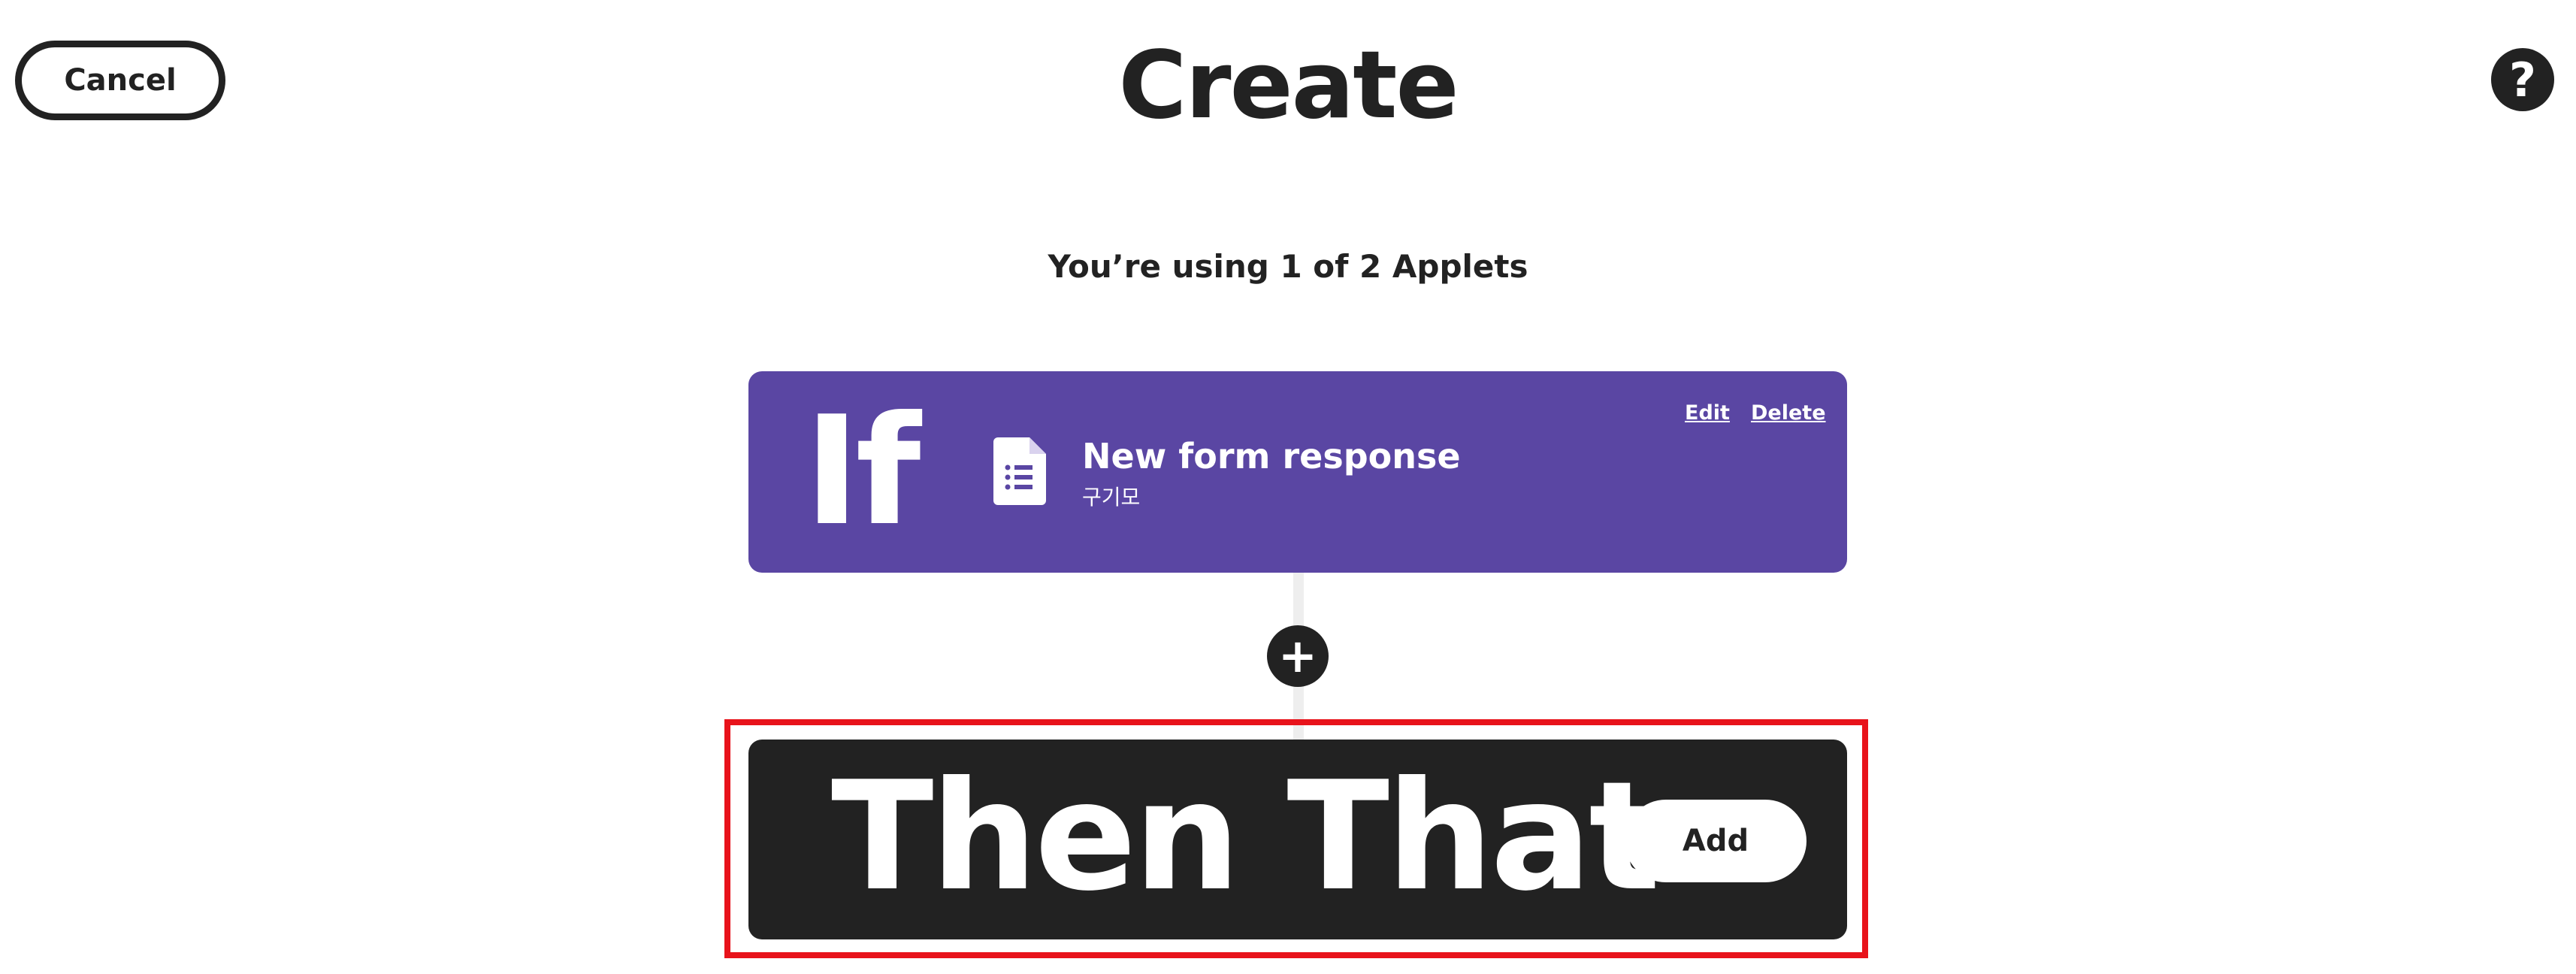  I want to click on trigger-subtitle: 구기모, so click(1111, 497).